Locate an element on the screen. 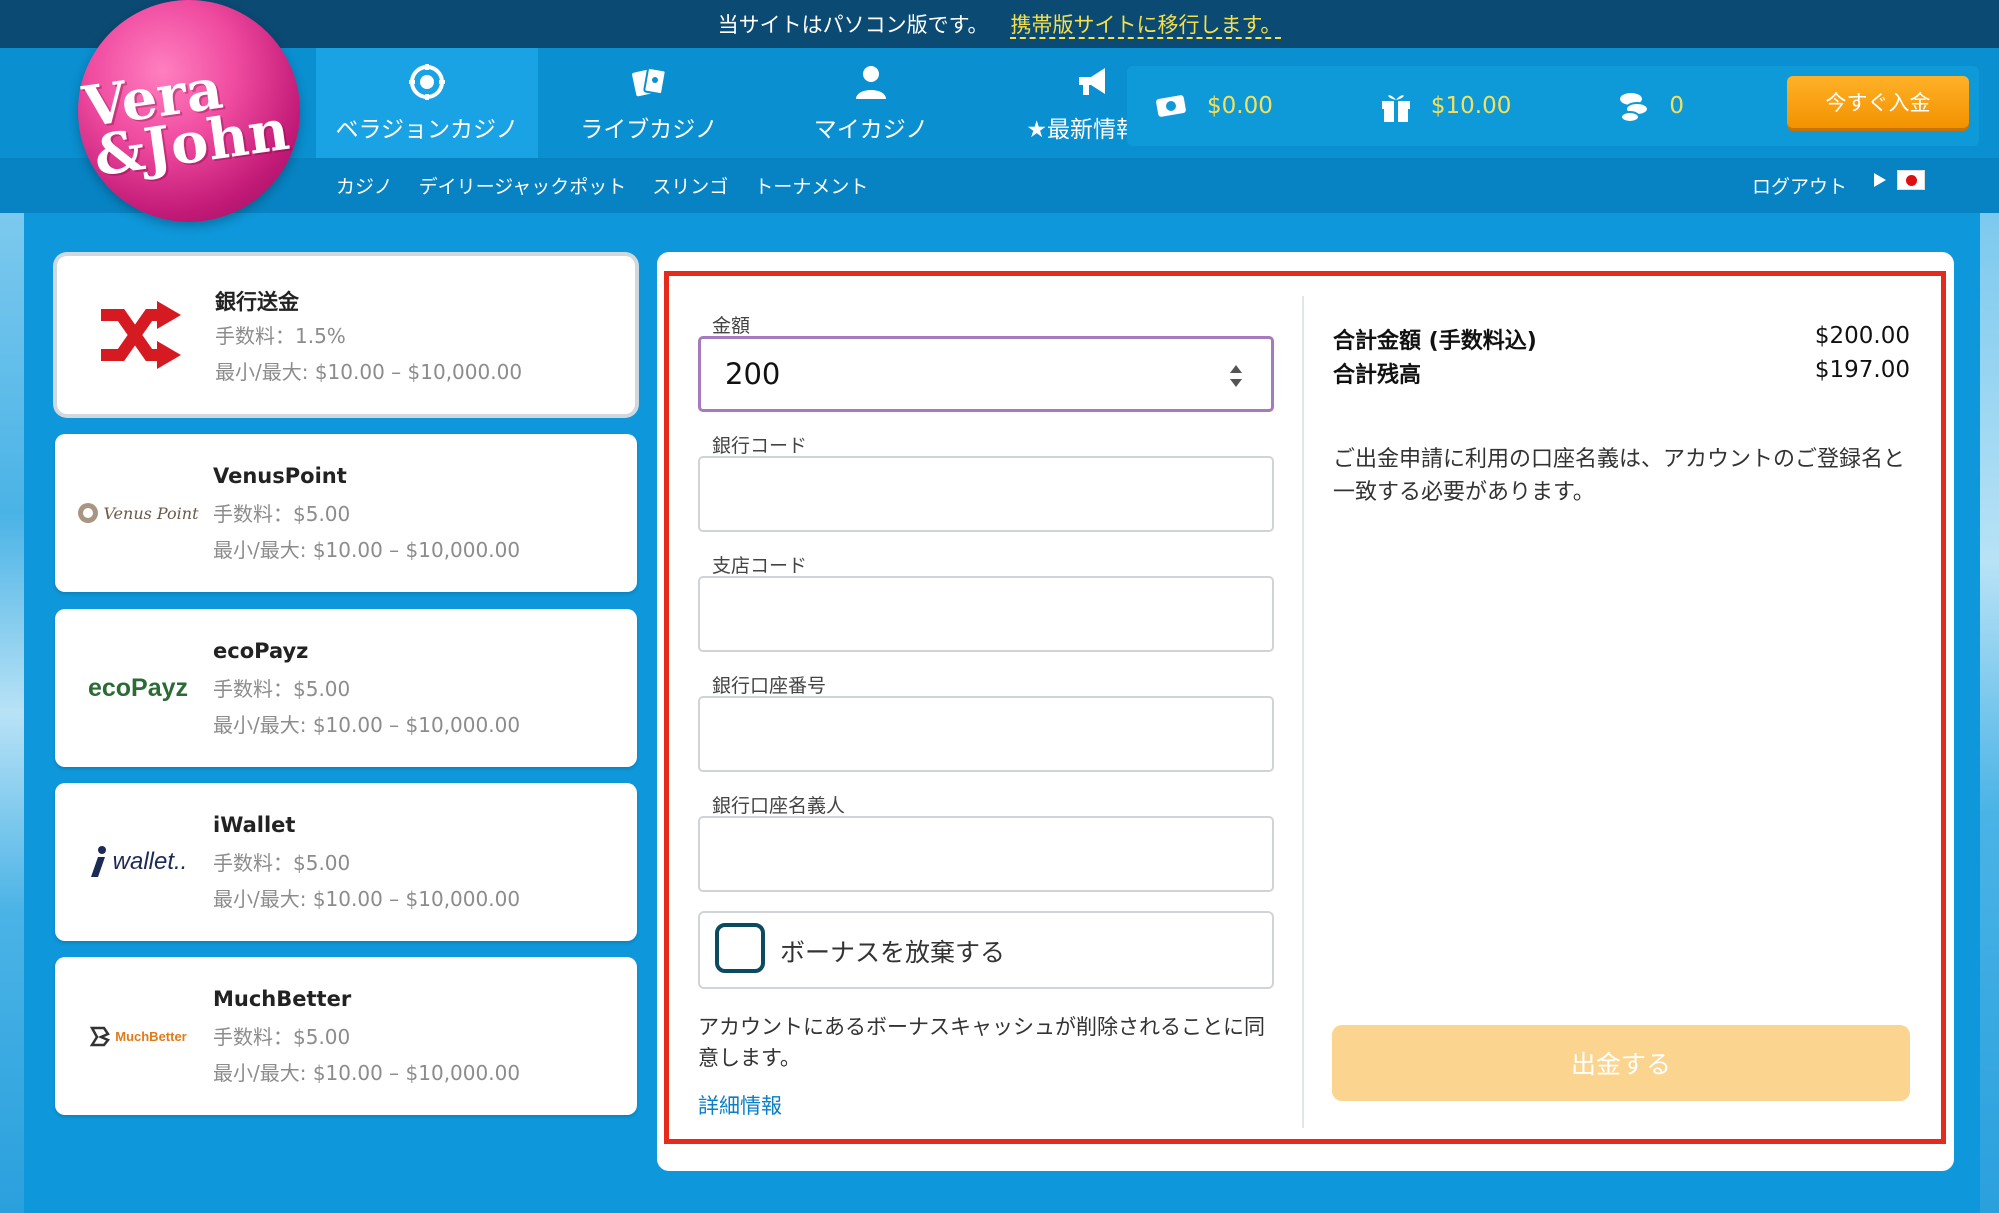 The width and height of the screenshot is (1999, 1213). ecopayz-logo-text: ecoPayz is located at coordinates (138, 687).